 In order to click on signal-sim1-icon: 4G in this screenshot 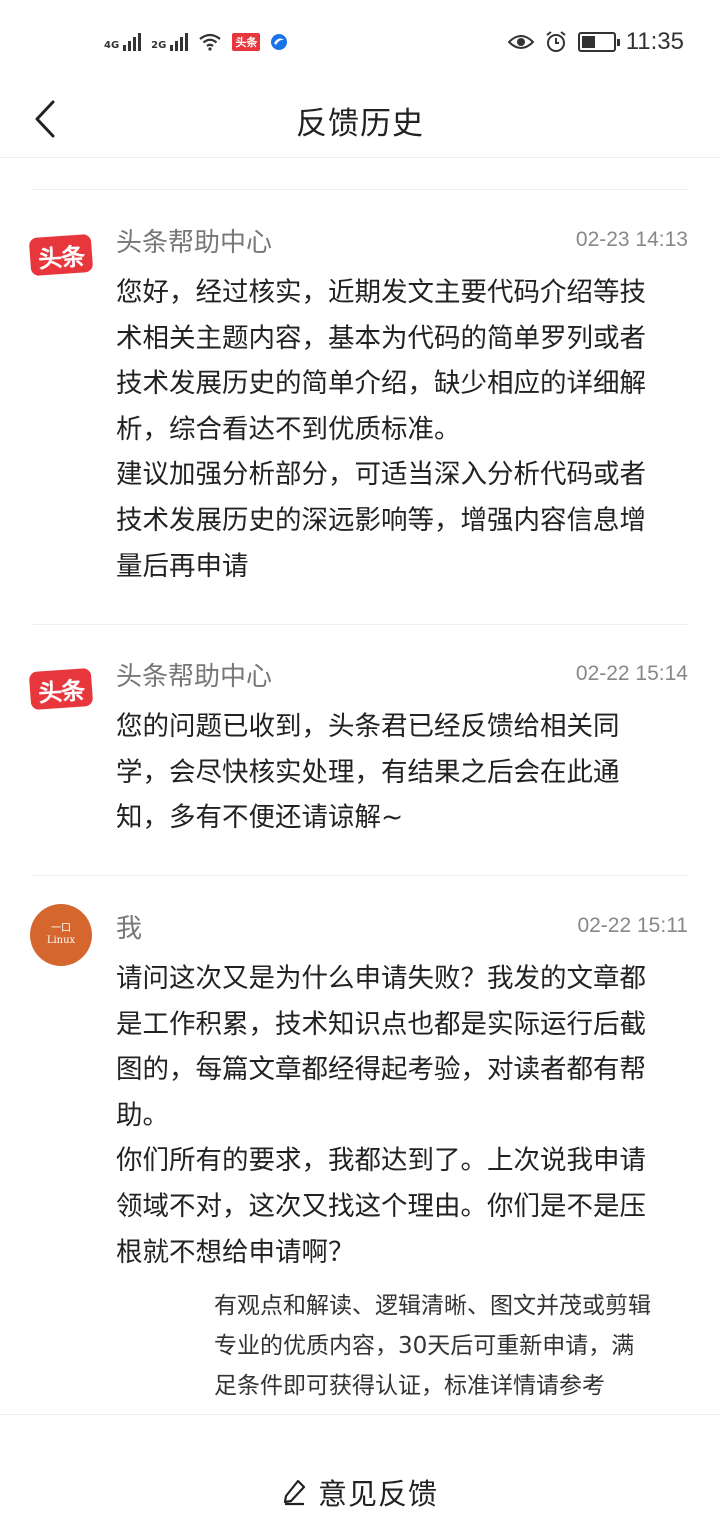, I will do `click(123, 42)`.